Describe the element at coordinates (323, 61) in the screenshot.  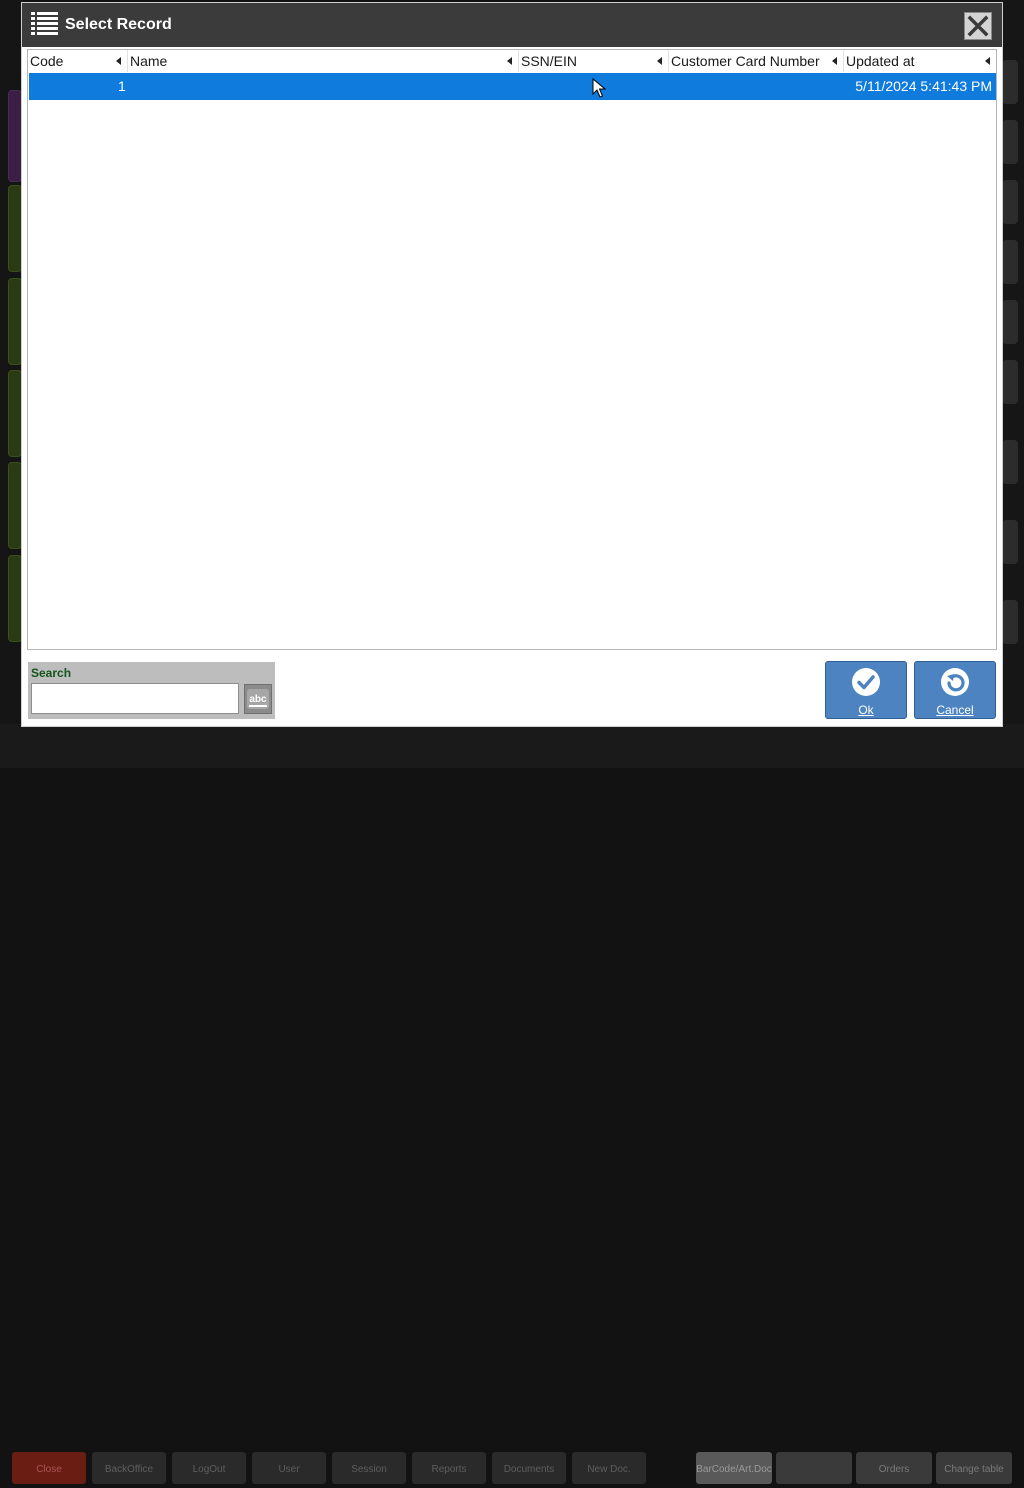
I see `column-header-name: Name` at that location.